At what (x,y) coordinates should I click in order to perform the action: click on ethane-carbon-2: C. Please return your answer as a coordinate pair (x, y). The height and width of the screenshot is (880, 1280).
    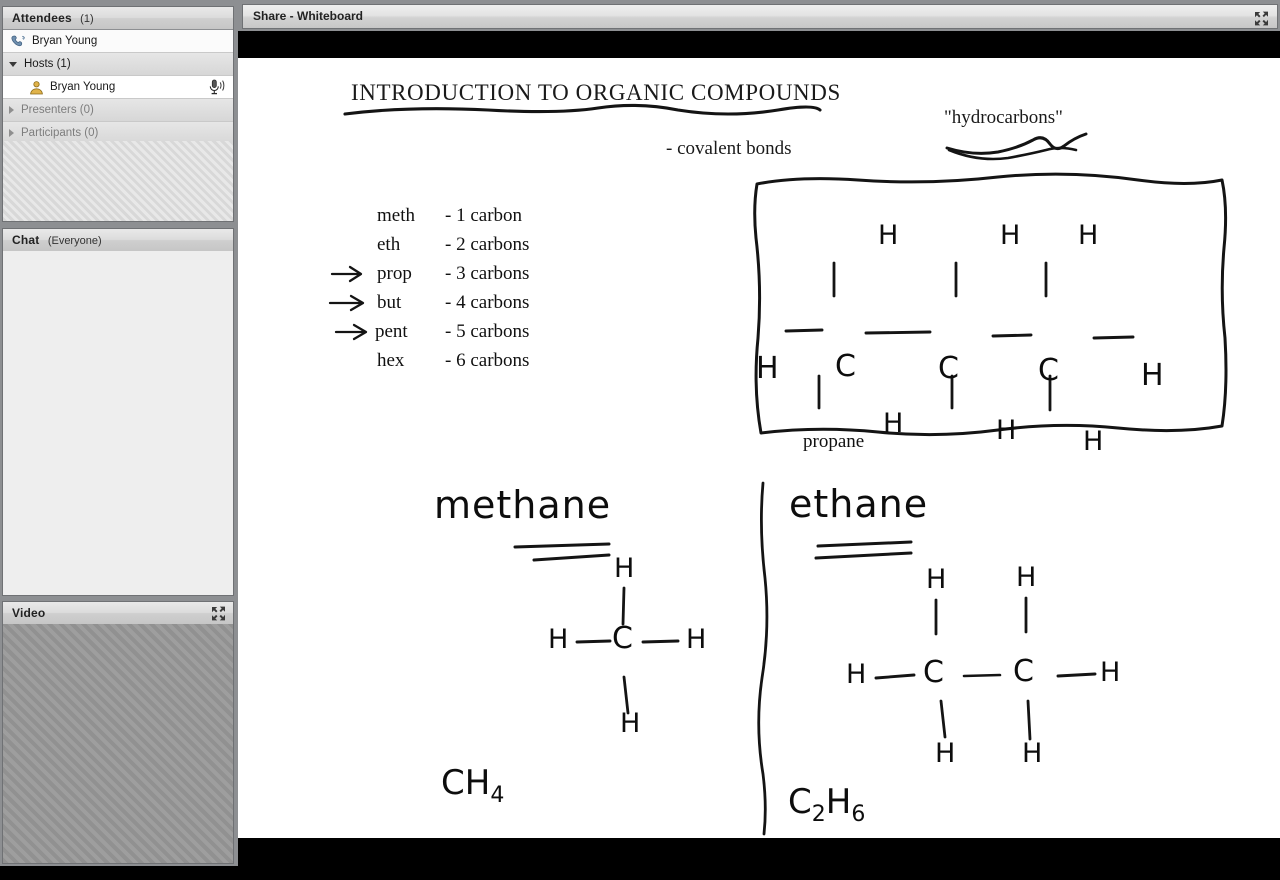
    Looking at the image, I should click on (1023, 671).